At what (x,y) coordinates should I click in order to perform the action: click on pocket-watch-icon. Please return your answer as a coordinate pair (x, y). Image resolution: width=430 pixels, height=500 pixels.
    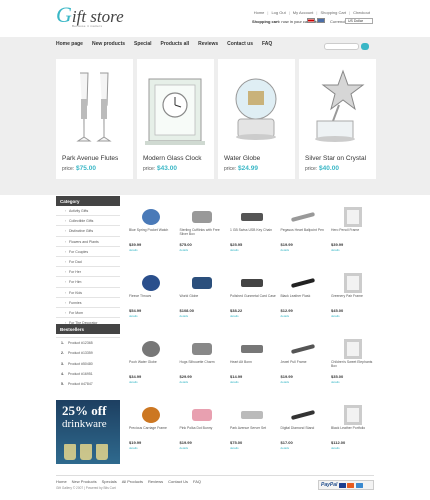
    Looking at the image, I should click on (151, 217).